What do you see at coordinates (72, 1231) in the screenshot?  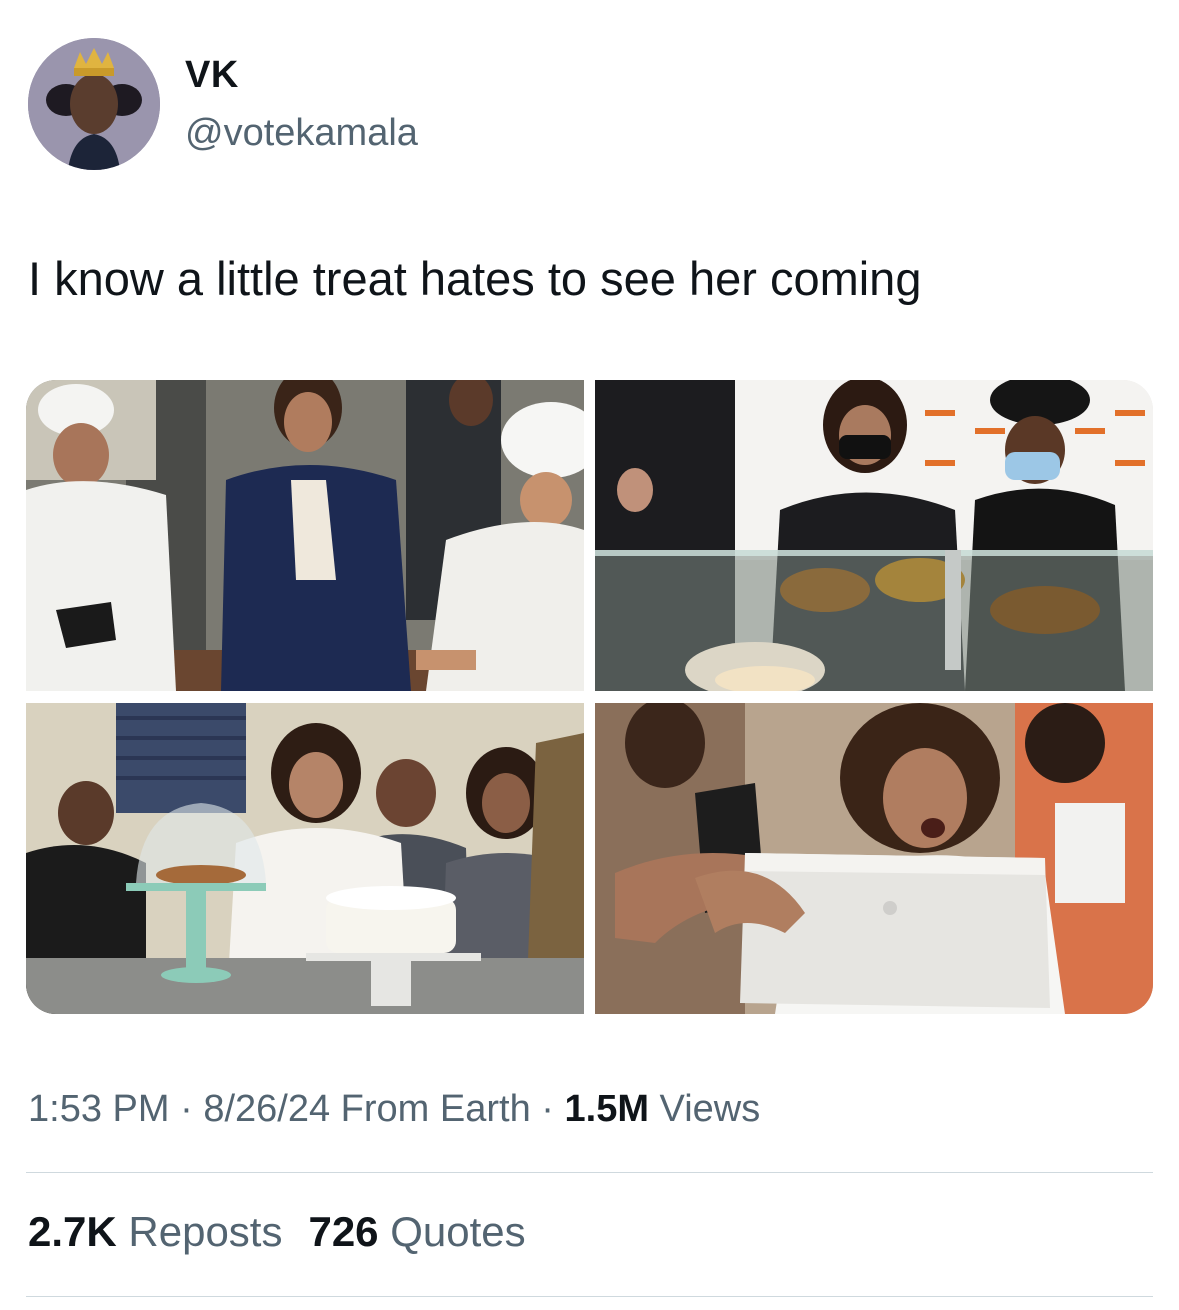 I see `reposts-count: 2.7K` at bounding box center [72, 1231].